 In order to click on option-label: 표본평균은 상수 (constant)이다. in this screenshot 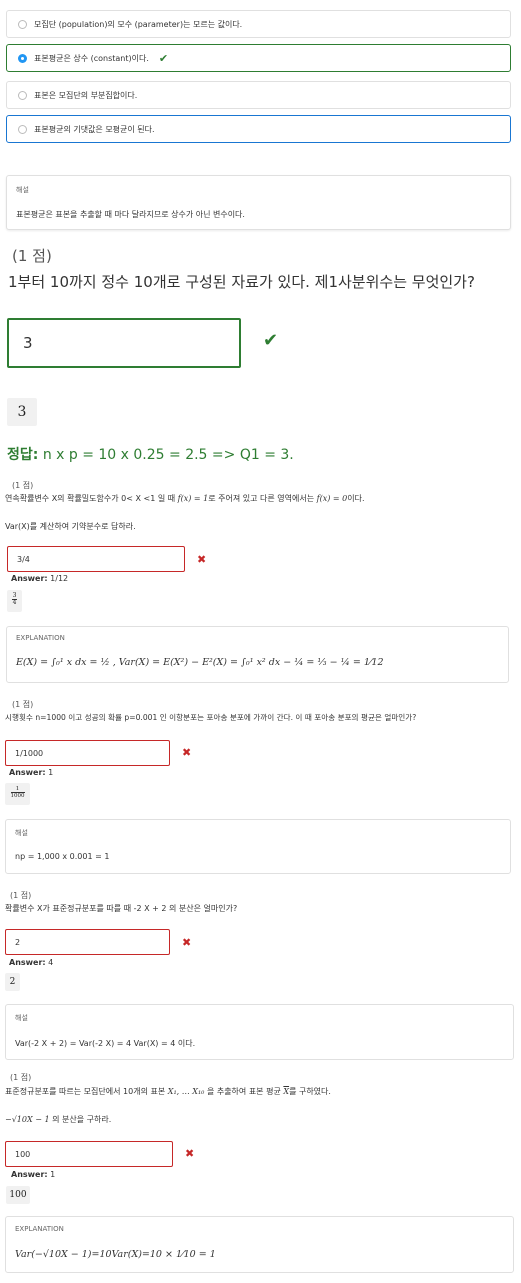, I will do `click(91, 58)`.